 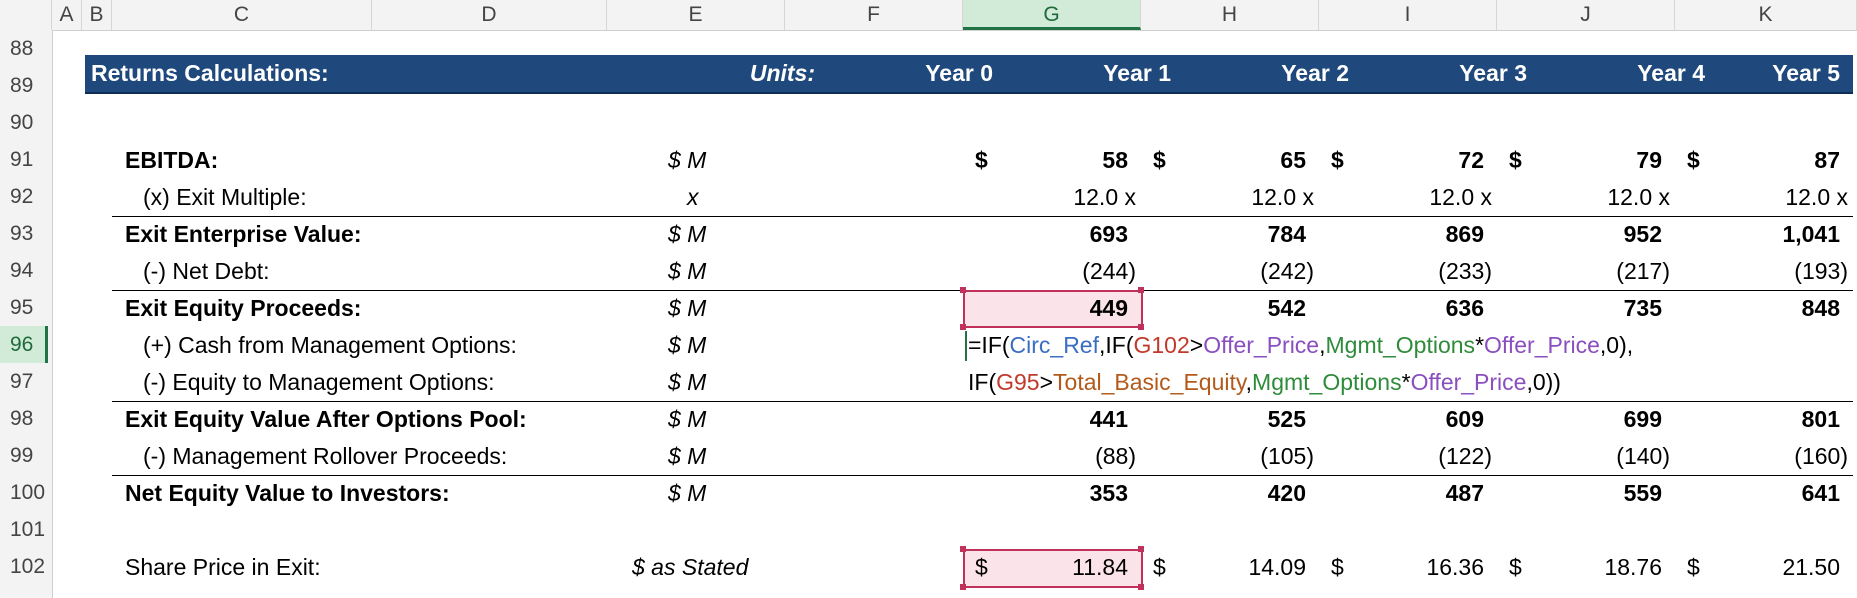 What do you see at coordinates (1776, 160) in the screenshot?
I see `ebitda-y5: 87` at bounding box center [1776, 160].